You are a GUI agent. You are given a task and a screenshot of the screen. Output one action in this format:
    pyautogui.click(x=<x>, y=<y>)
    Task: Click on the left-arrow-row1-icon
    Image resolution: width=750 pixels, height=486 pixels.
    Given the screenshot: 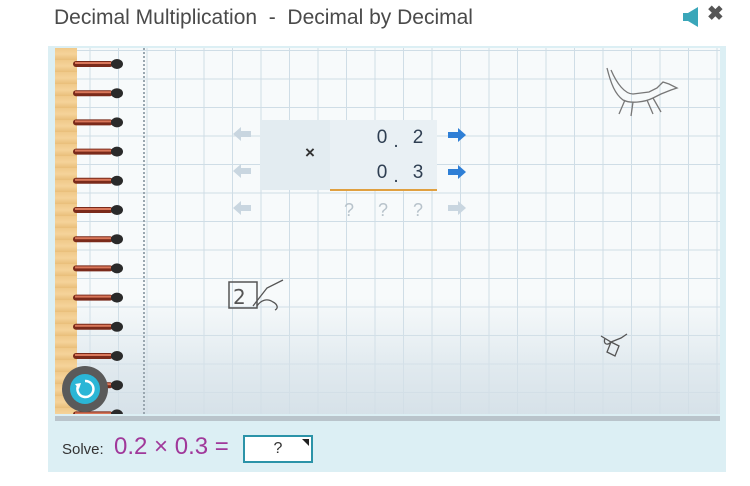 What is the action you would take?
    pyautogui.click(x=242, y=134)
    